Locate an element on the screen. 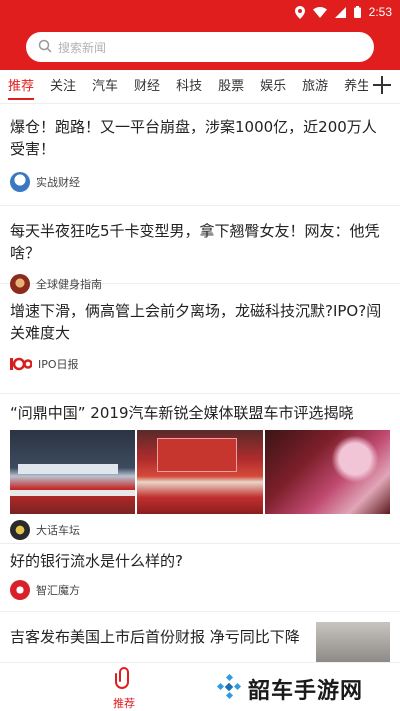 This screenshot has width=400, height=711. news-source: 实战财经 is located at coordinates (58, 182).